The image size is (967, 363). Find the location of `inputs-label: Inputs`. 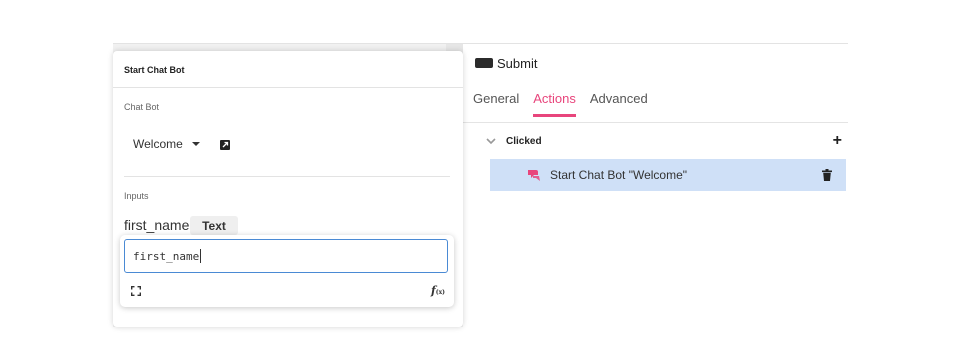

inputs-label: Inputs is located at coordinates (136, 196).